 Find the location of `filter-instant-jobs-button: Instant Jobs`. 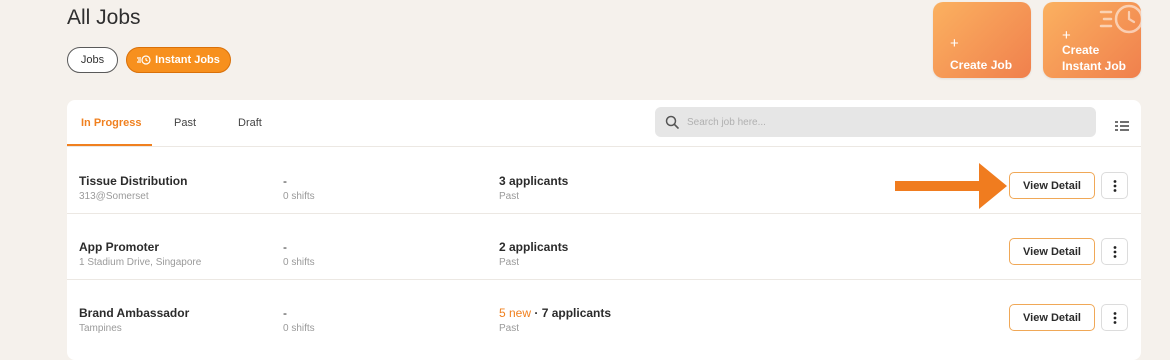

filter-instant-jobs-button: Instant Jobs is located at coordinates (178, 60).